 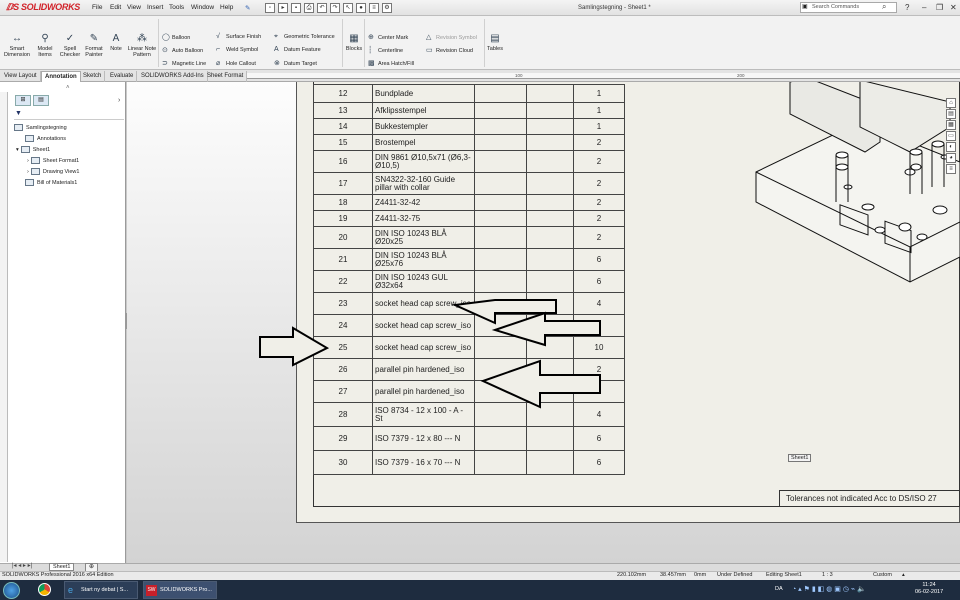 I want to click on view-palette-icon: ◐, so click(x=951, y=147).